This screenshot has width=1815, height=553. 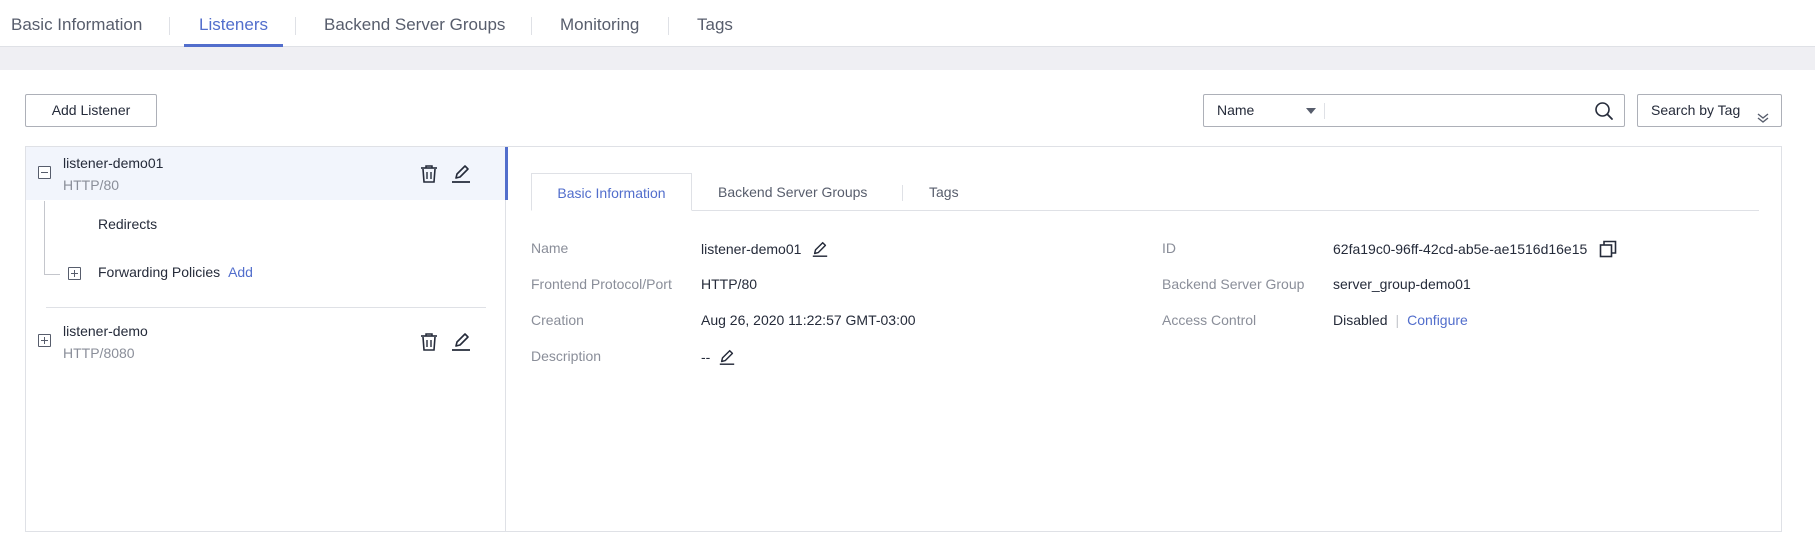 What do you see at coordinates (127, 224) in the screenshot?
I see `tree-node-redirects: Redirects` at bounding box center [127, 224].